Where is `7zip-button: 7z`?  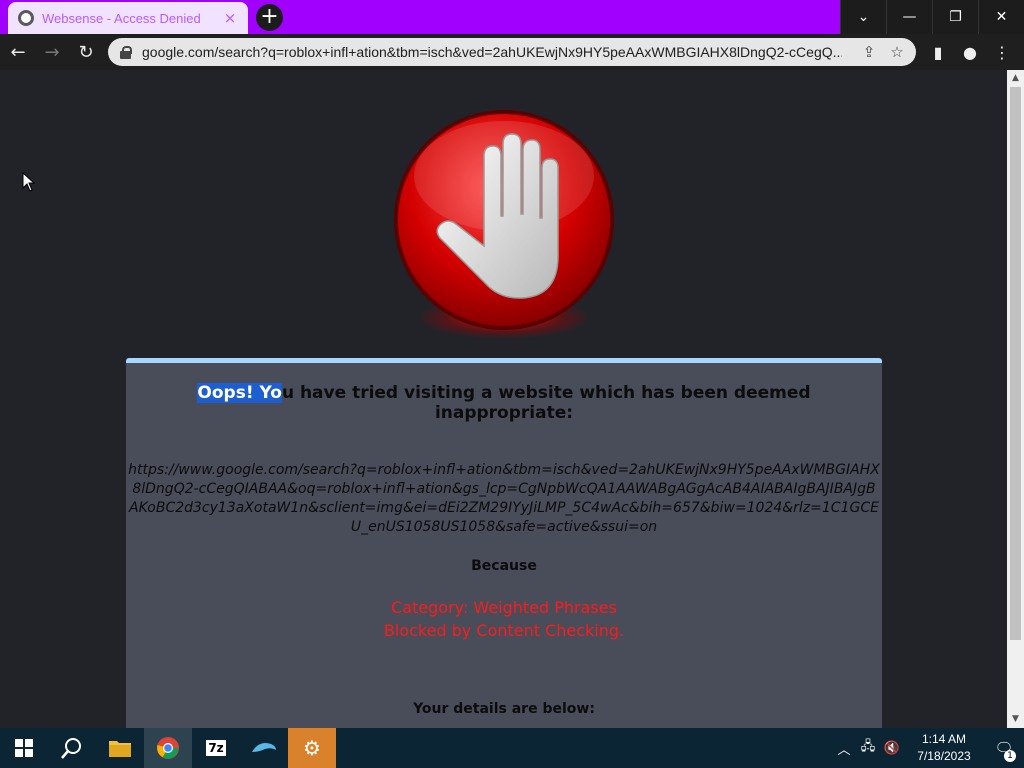 7zip-button: 7z is located at coordinates (216, 748).